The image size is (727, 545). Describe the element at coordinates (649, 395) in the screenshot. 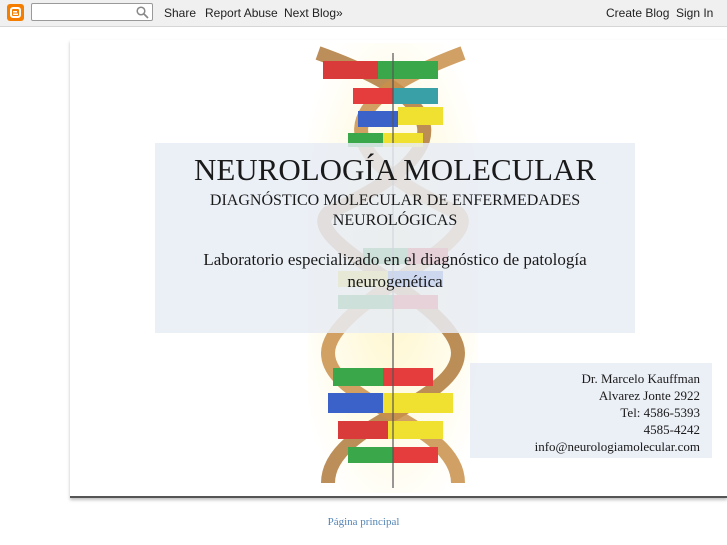

I see `contact-address: Alvarez Jonte 2922` at that location.